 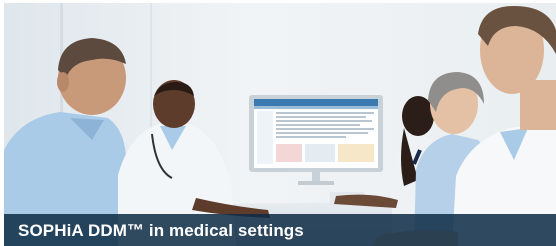 I want to click on monitor-icon, so click(x=316, y=140).